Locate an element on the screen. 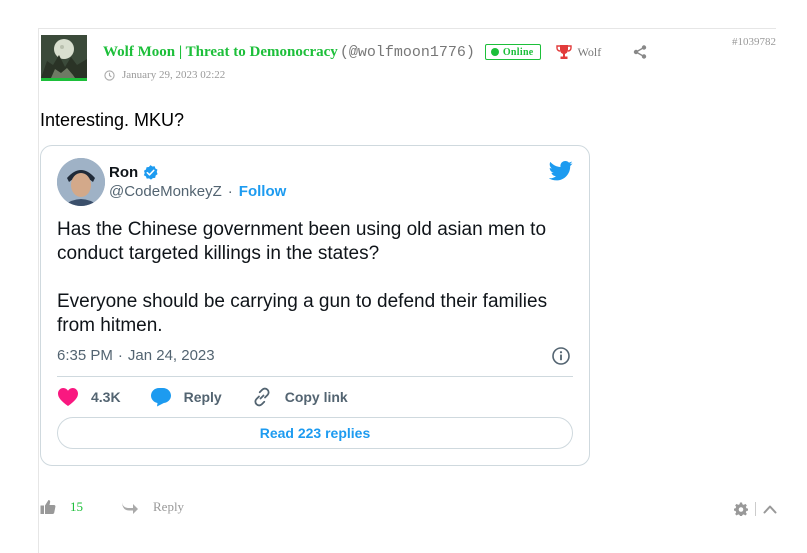 The width and height of the screenshot is (807, 553). tools-divider is located at coordinates (755, 509).